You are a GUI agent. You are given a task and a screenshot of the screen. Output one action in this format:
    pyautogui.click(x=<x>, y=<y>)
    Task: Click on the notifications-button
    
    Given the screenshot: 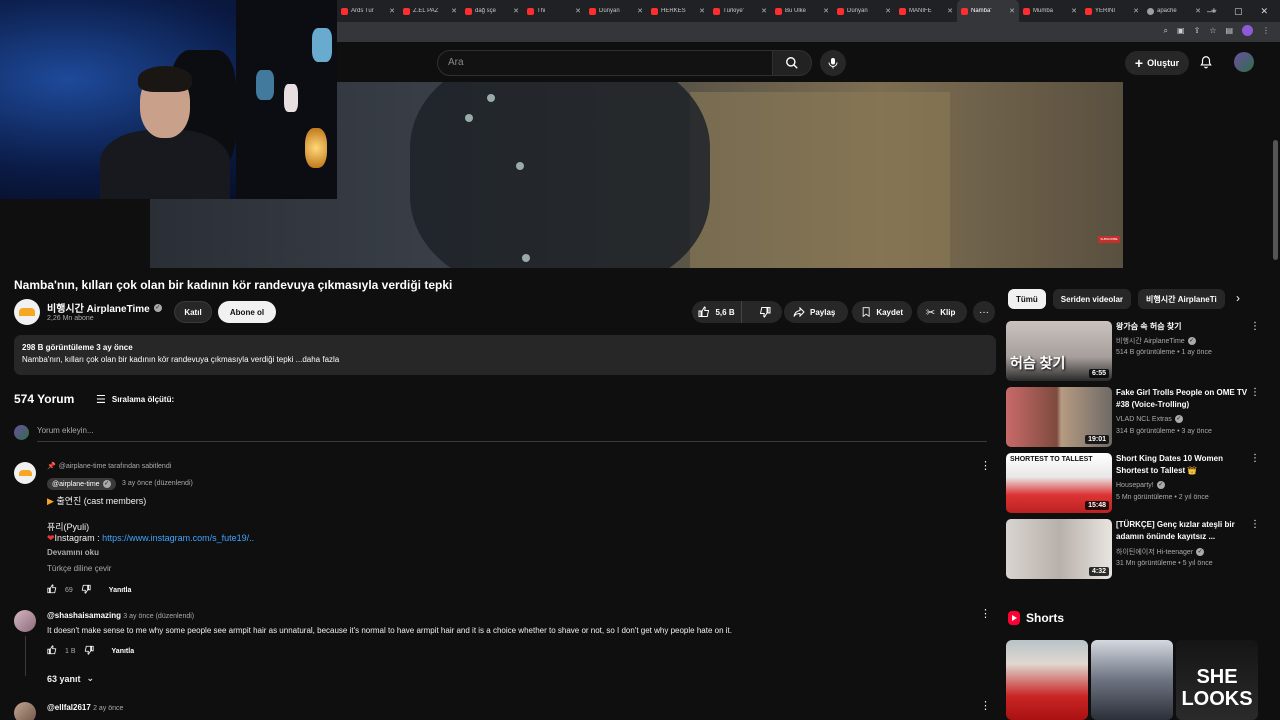 What is the action you would take?
    pyautogui.click(x=1206, y=64)
    